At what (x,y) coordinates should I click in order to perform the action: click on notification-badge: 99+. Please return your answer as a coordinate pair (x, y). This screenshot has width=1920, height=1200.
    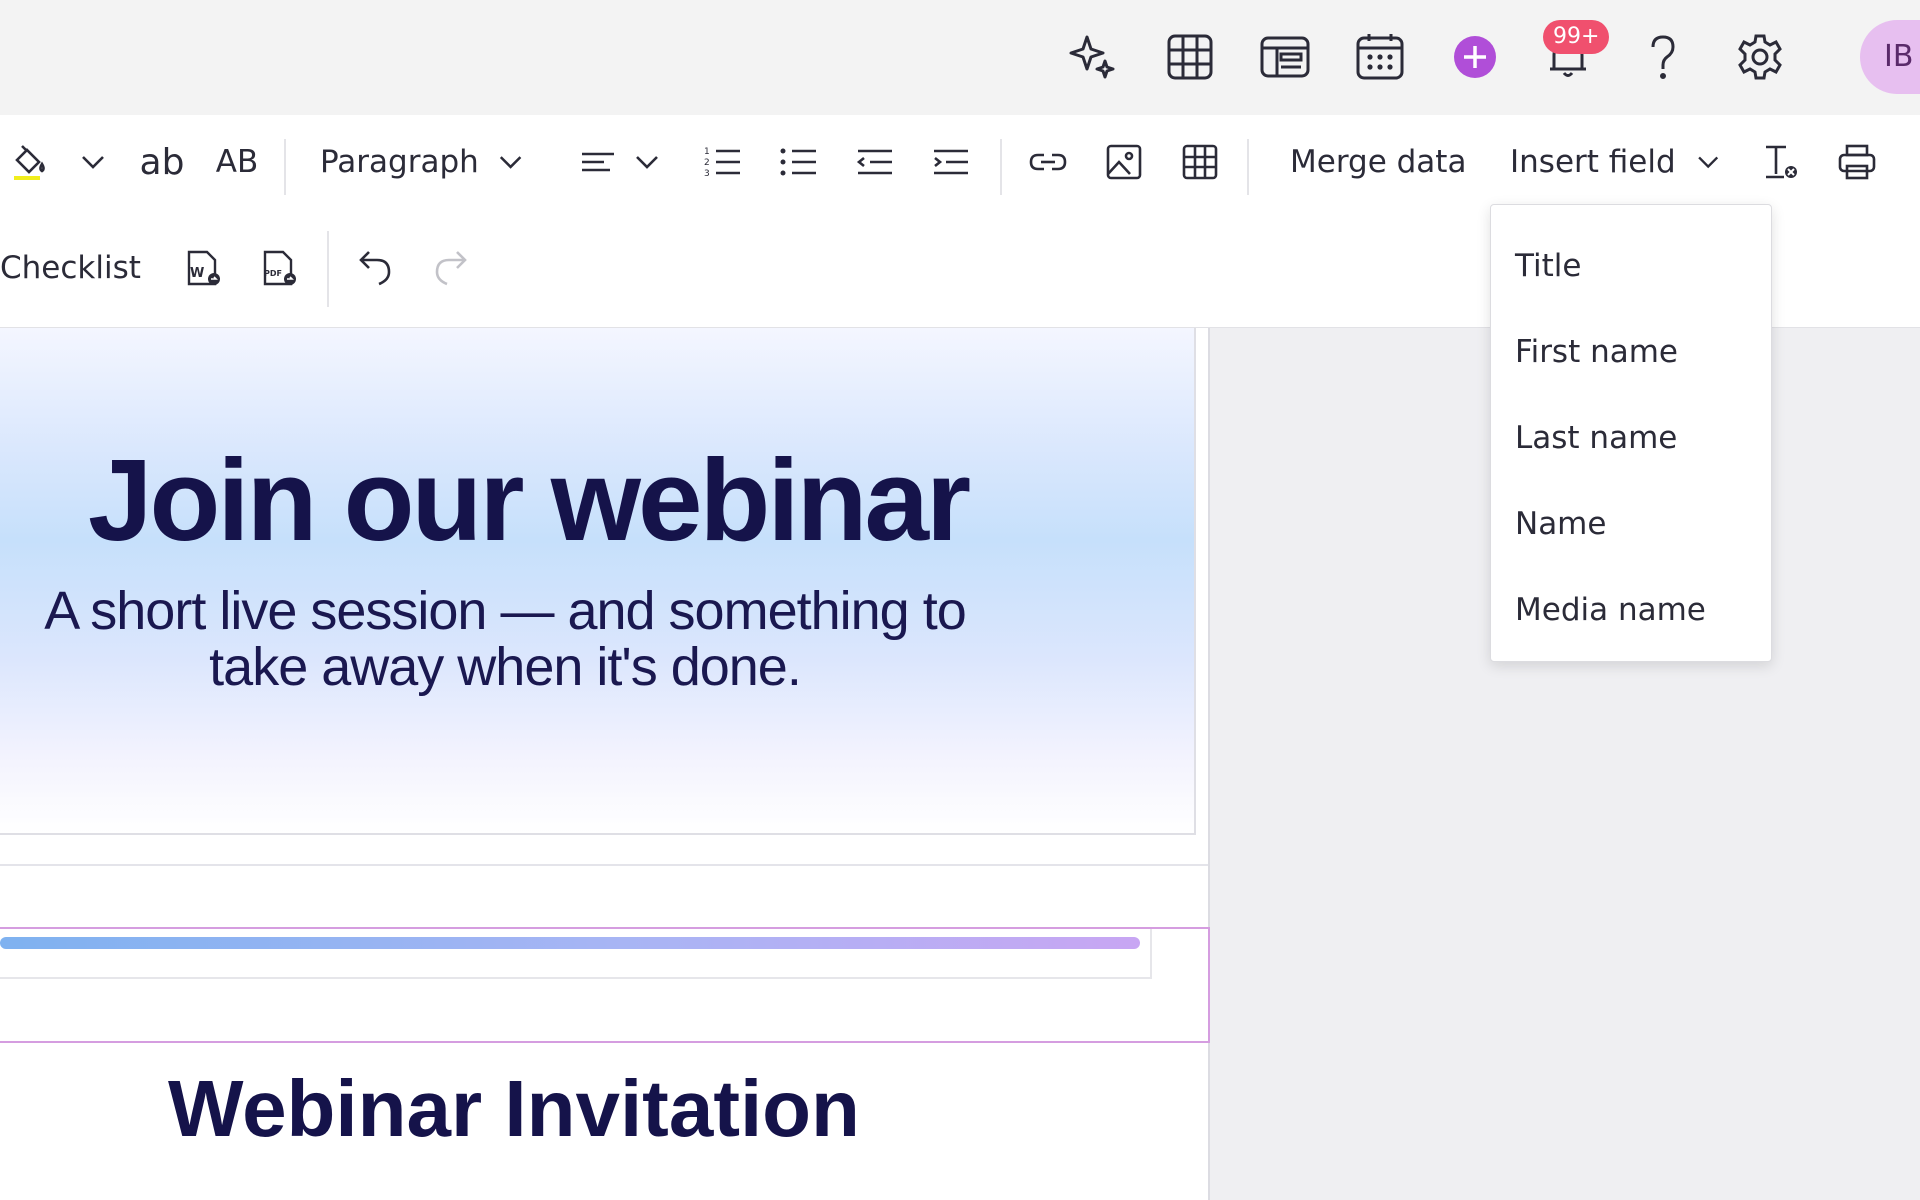
    Looking at the image, I should click on (1576, 37).